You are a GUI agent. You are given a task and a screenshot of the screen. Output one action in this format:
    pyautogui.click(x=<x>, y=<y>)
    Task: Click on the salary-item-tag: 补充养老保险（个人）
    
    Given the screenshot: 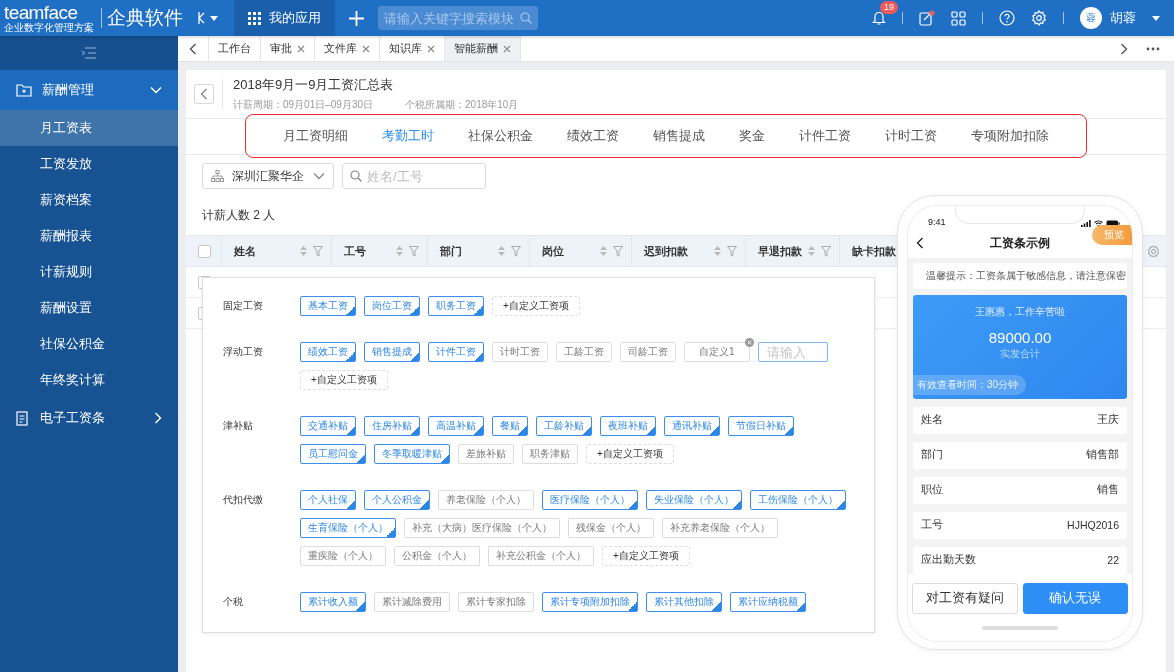 What is the action you would take?
    pyautogui.click(x=720, y=528)
    